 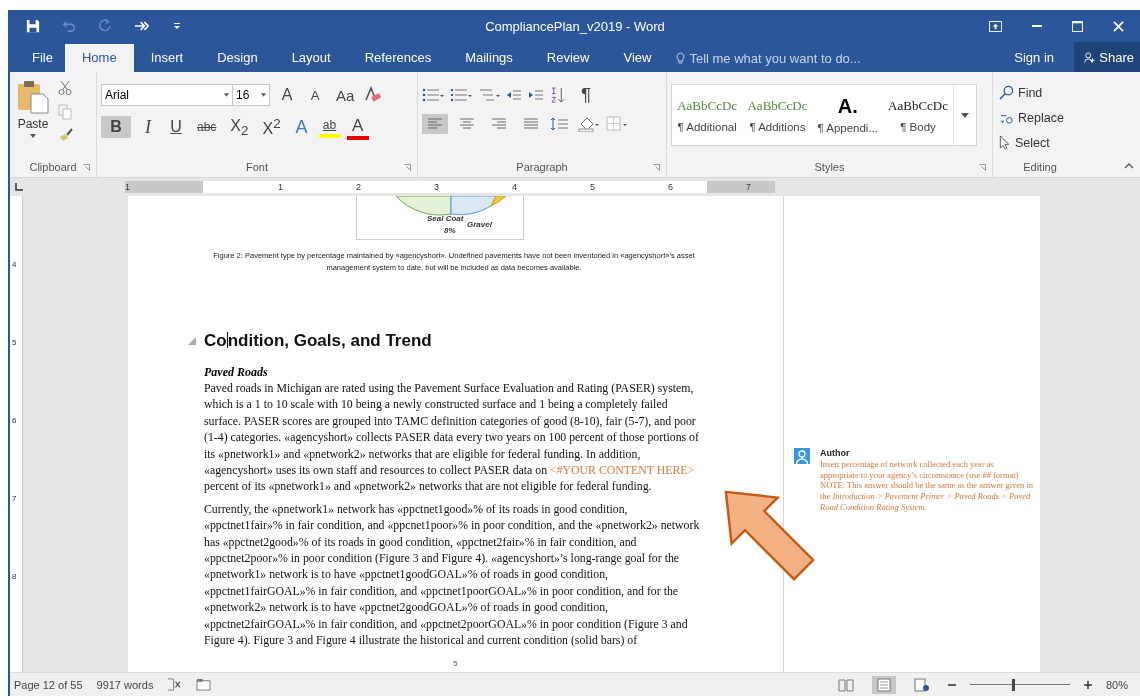 What do you see at coordinates (1116, 684) in the screenshot?
I see `zoom-level: 80%` at bounding box center [1116, 684].